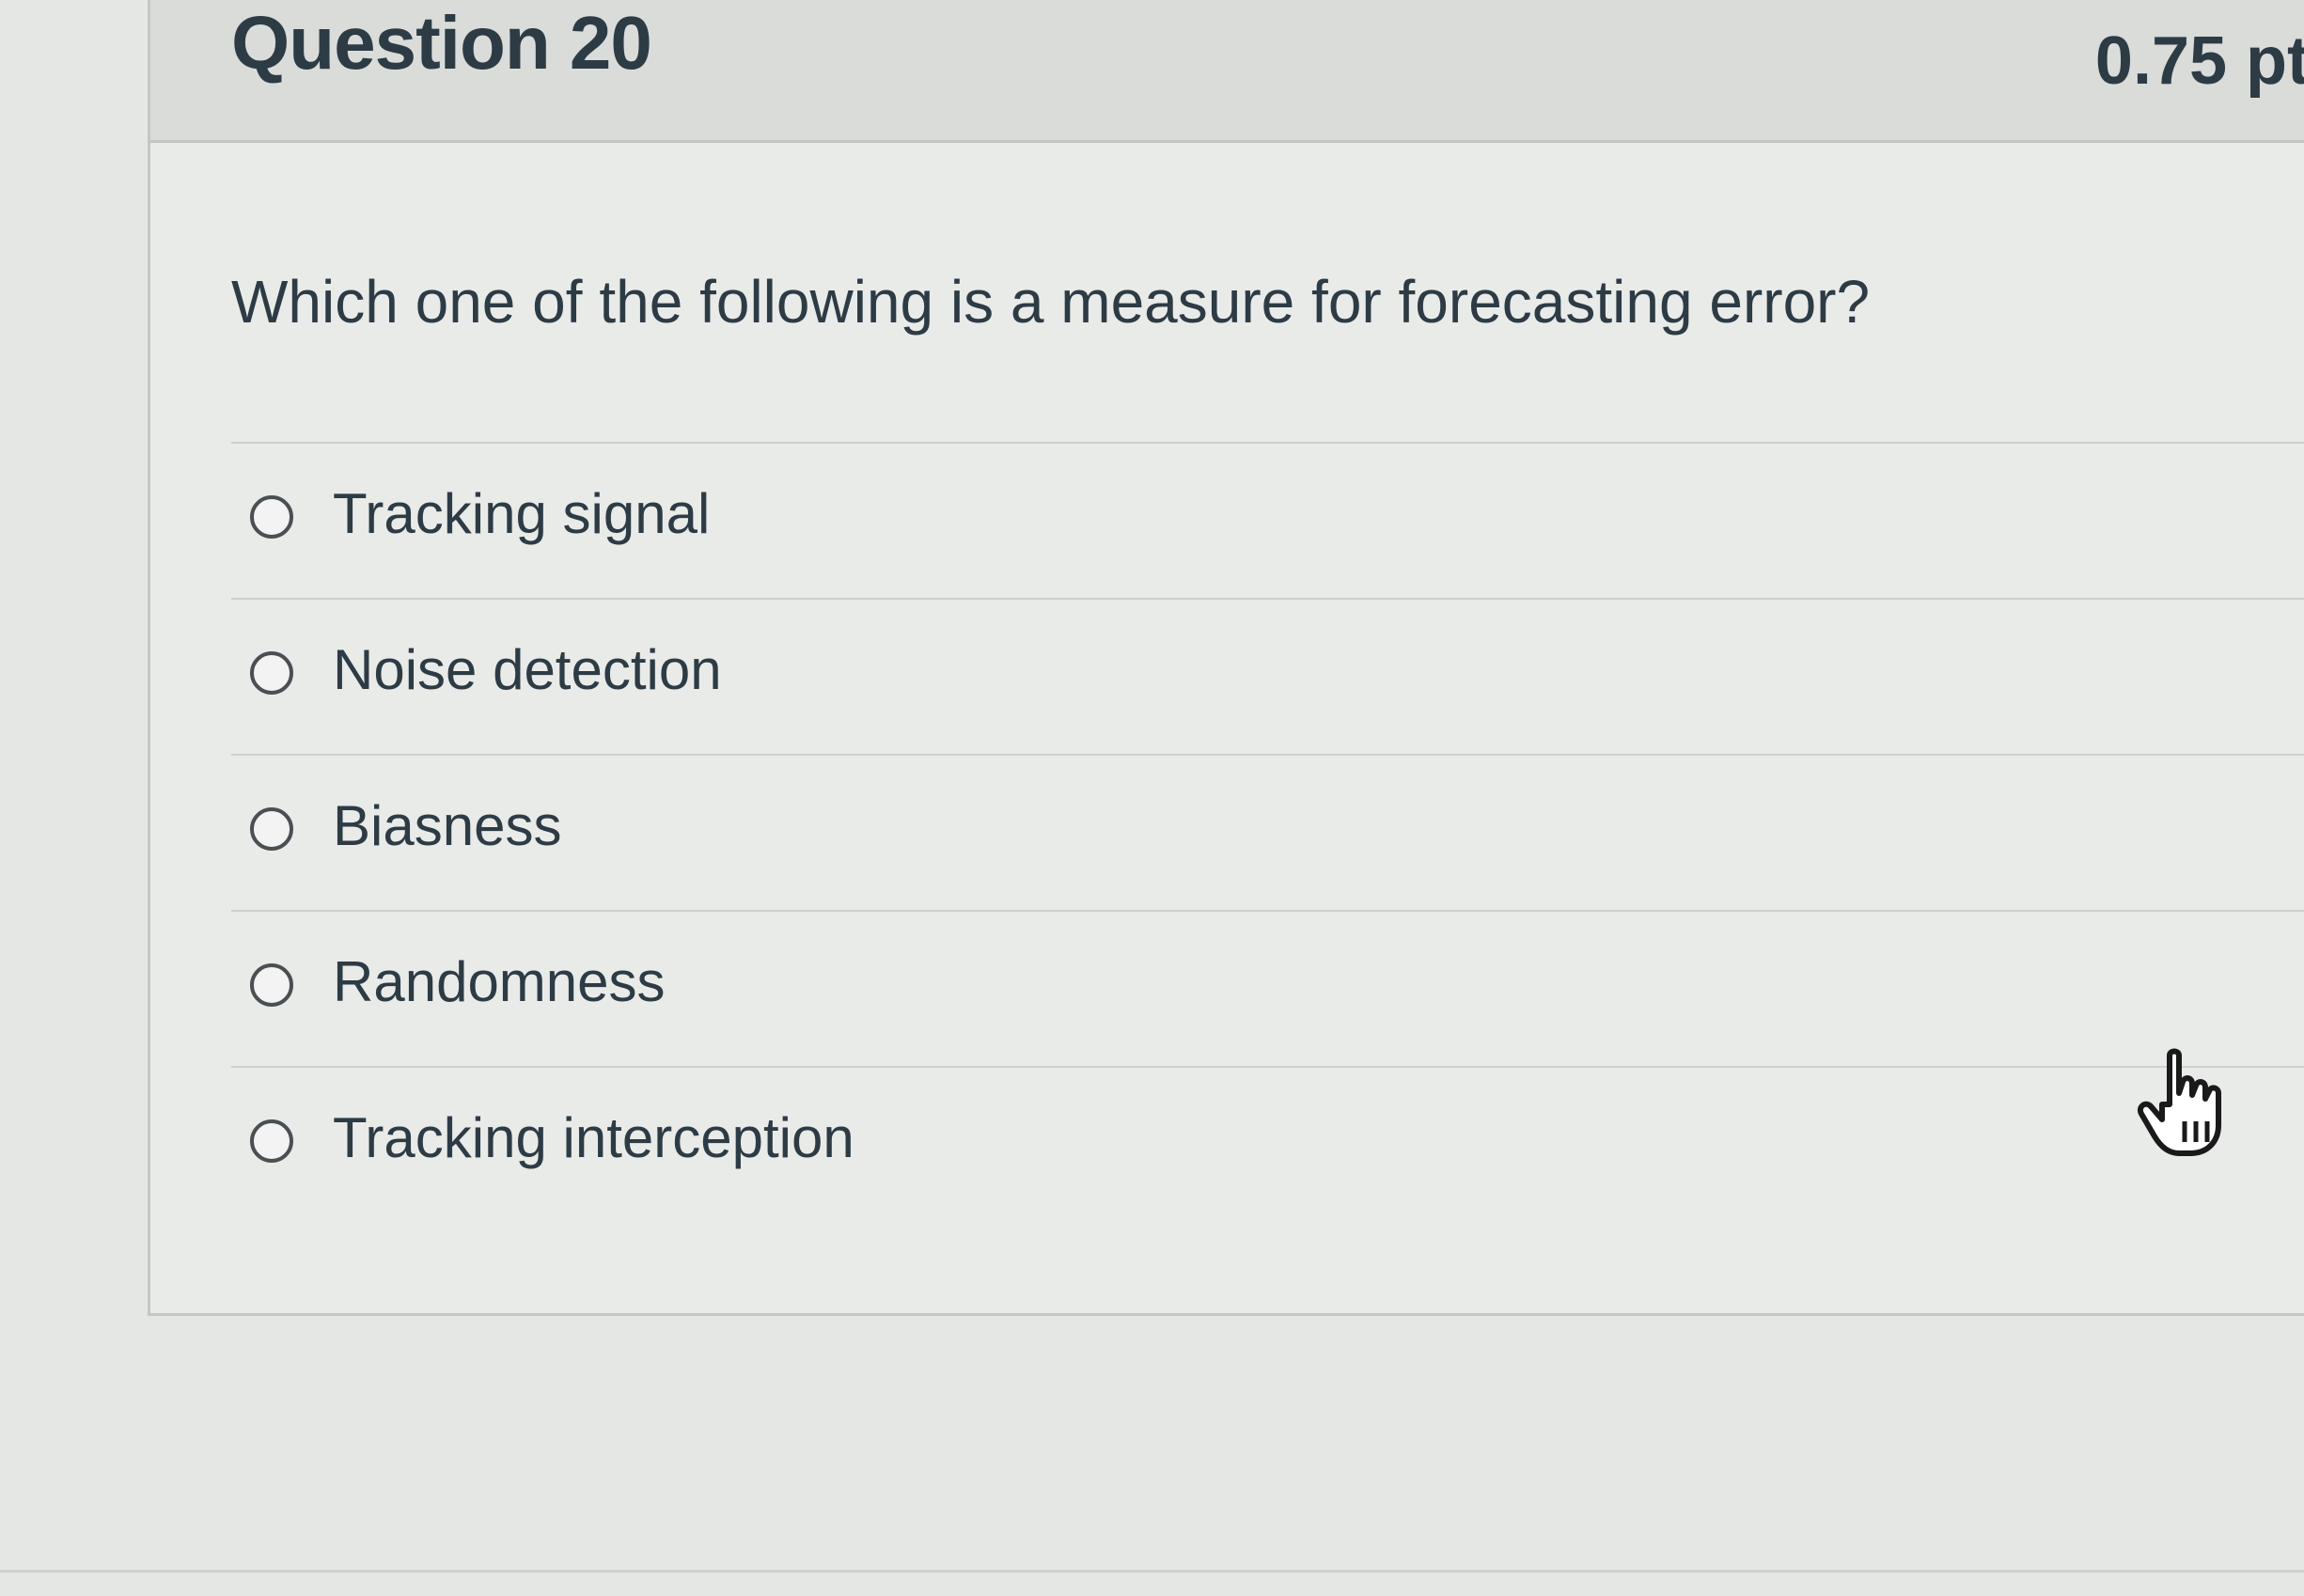  I want to click on question-header: Question 20 0.75 pt, so click(1227, 71).